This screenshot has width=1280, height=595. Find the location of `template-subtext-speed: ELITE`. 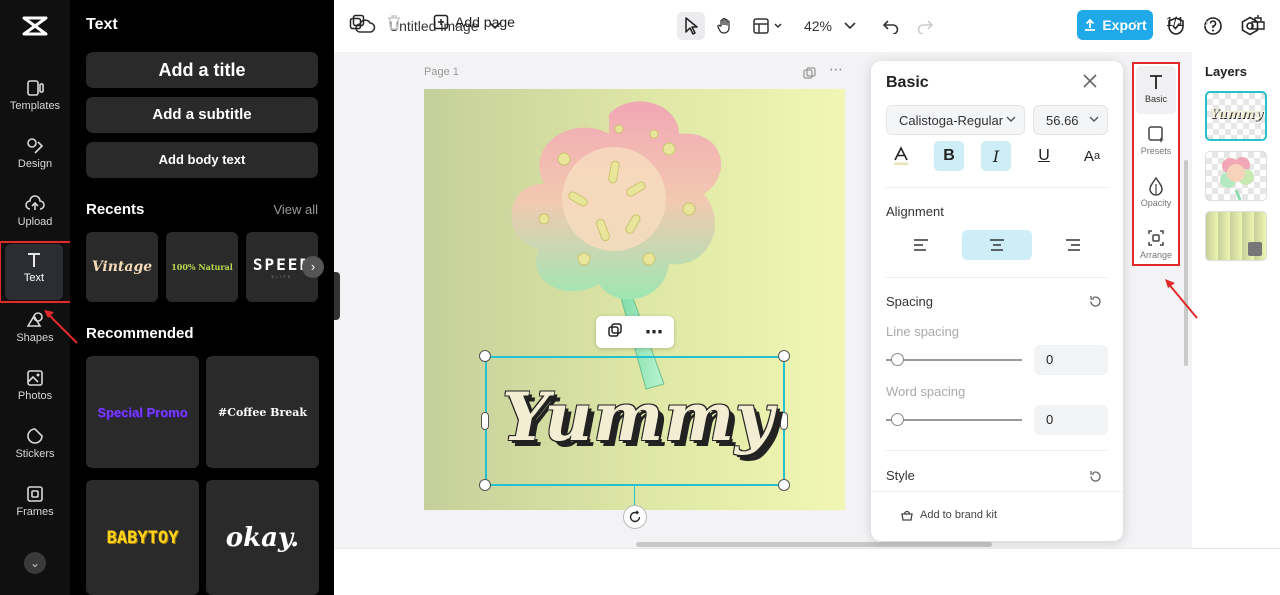

template-subtext-speed: ELITE is located at coordinates (282, 276).